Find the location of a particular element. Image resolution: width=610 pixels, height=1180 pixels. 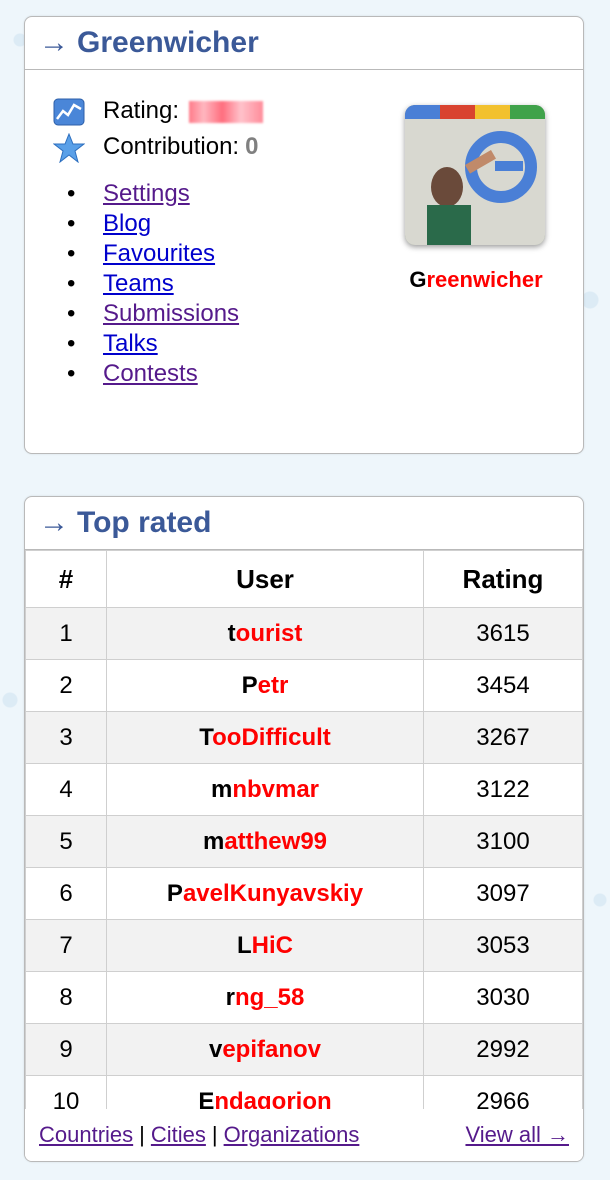

contests-link: Contests is located at coordinates (150, 373).